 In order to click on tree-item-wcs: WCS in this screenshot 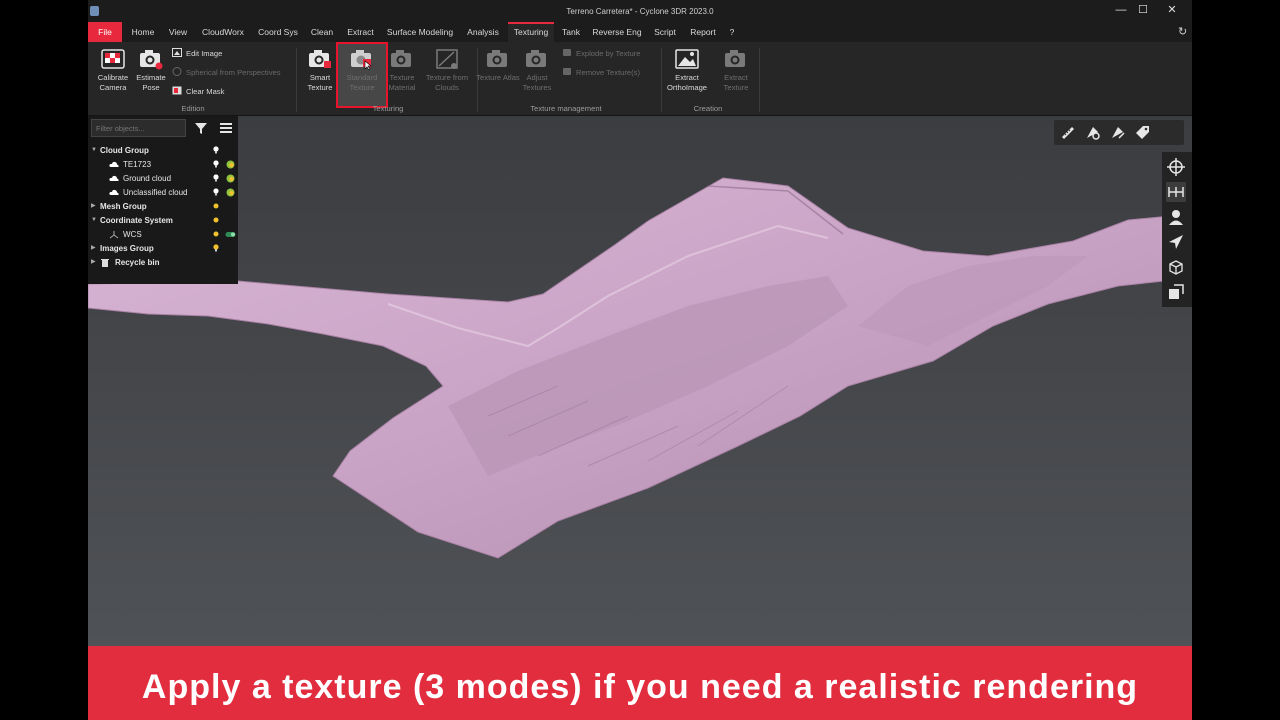, I will do `click(163, 234)`.